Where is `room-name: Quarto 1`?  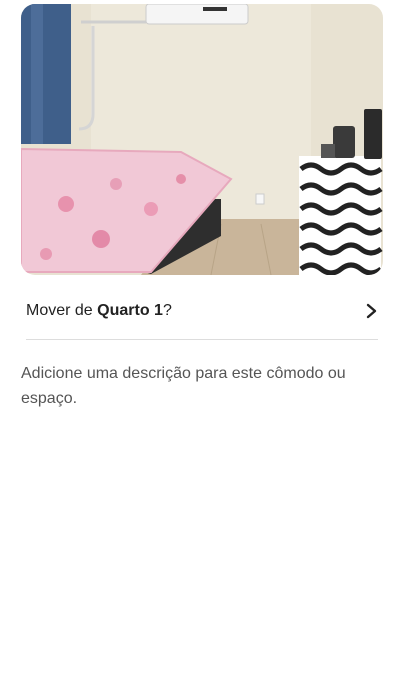
room-name: Quarto 1 is located at coordinates (130, 310).